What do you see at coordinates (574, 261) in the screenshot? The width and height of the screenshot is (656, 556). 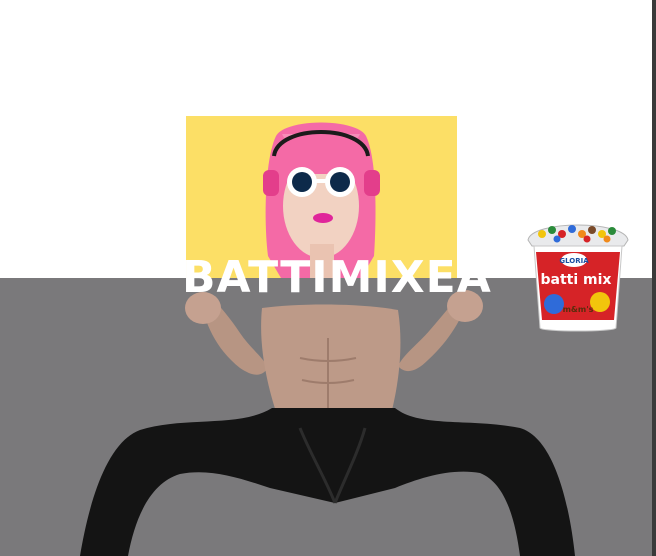 I see `product-brand-label: GLORIA` at bounding box center [574, 261].